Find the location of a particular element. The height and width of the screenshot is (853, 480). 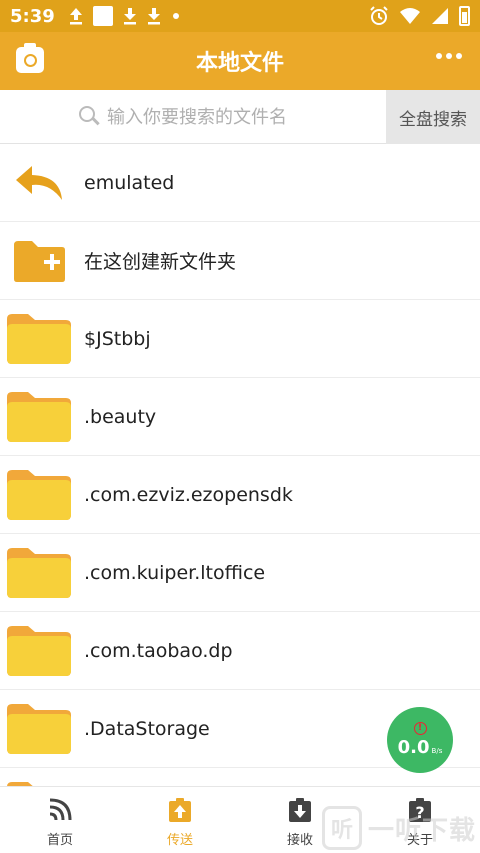

signal-icon is located at coordinates (440, 16).